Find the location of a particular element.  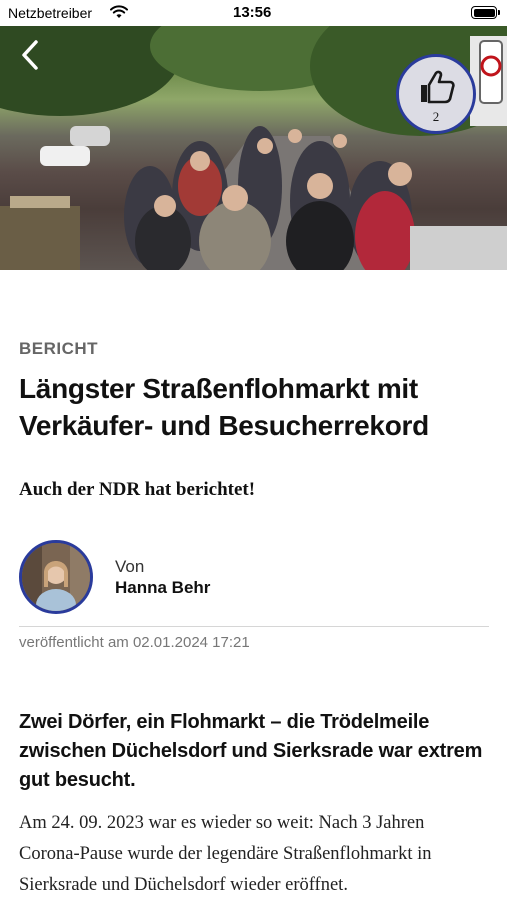

chevron-left-icon is located at coordinates (30, 55).